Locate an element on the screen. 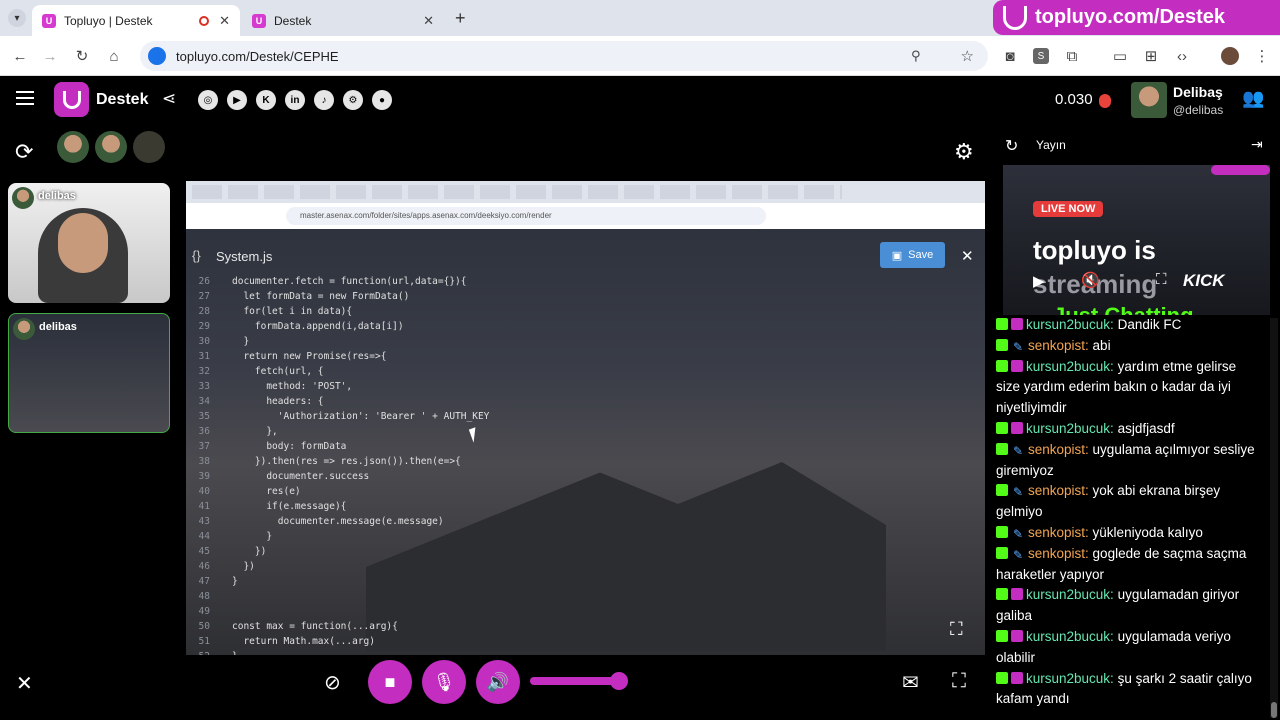 This screenshot has width=1280, height=720. close-editor-icon: ✕ is located at coordinates (967, 256).